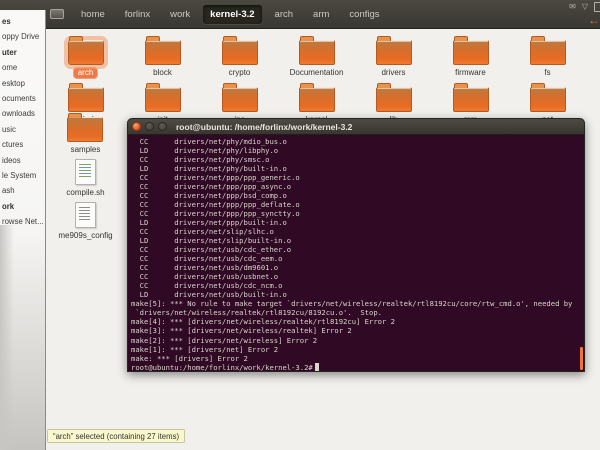 The width and height of the screenshot is (600, 450). Describe the element at coordinates (232, 14) in the screenshot. I see `breadcrumb-item: kernel-3.2` at that location.